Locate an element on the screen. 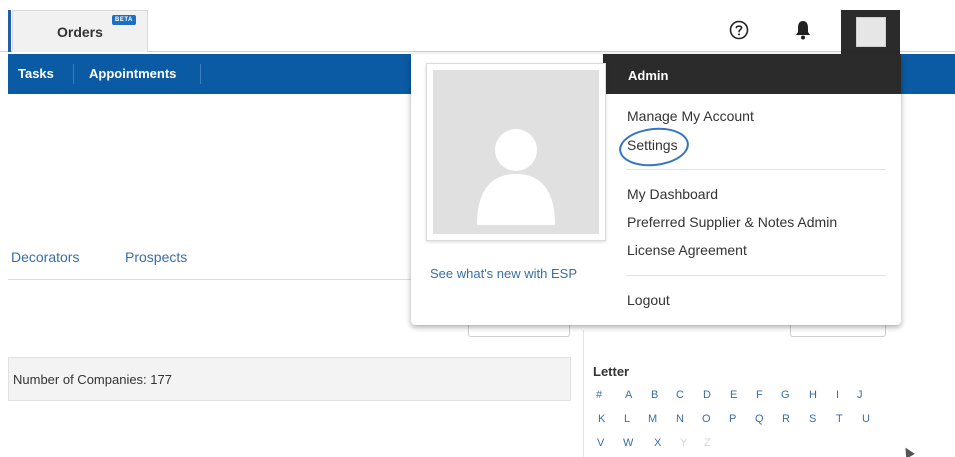 This screenshot has height=457, width=955. letter-link-t: T is located at coordinates (839, 419).